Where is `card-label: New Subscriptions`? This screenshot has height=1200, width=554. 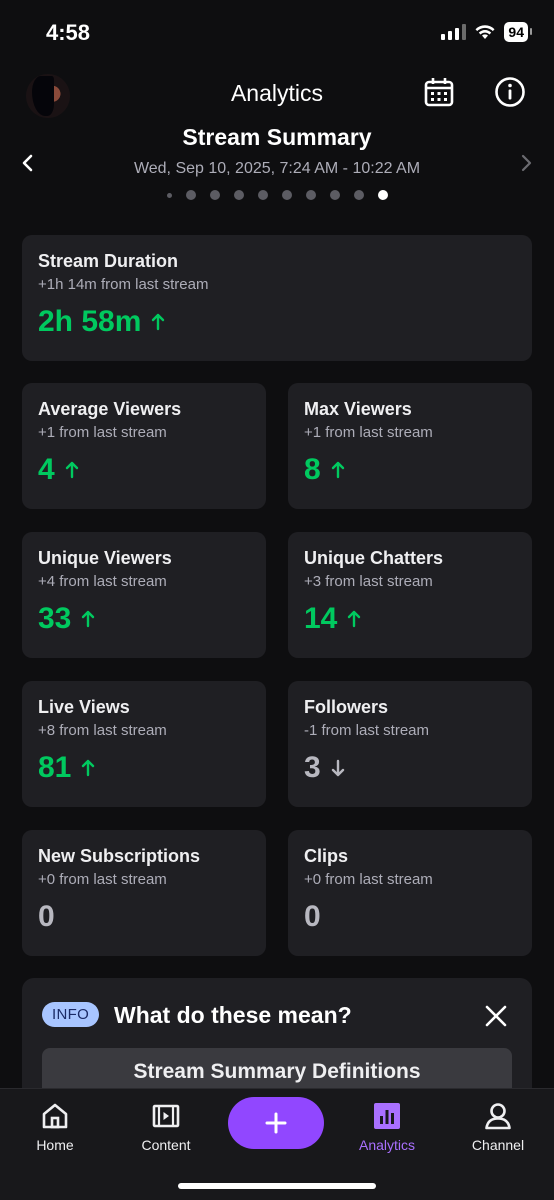 card-label: New Subscriptions is located at coordinates (119, 856).